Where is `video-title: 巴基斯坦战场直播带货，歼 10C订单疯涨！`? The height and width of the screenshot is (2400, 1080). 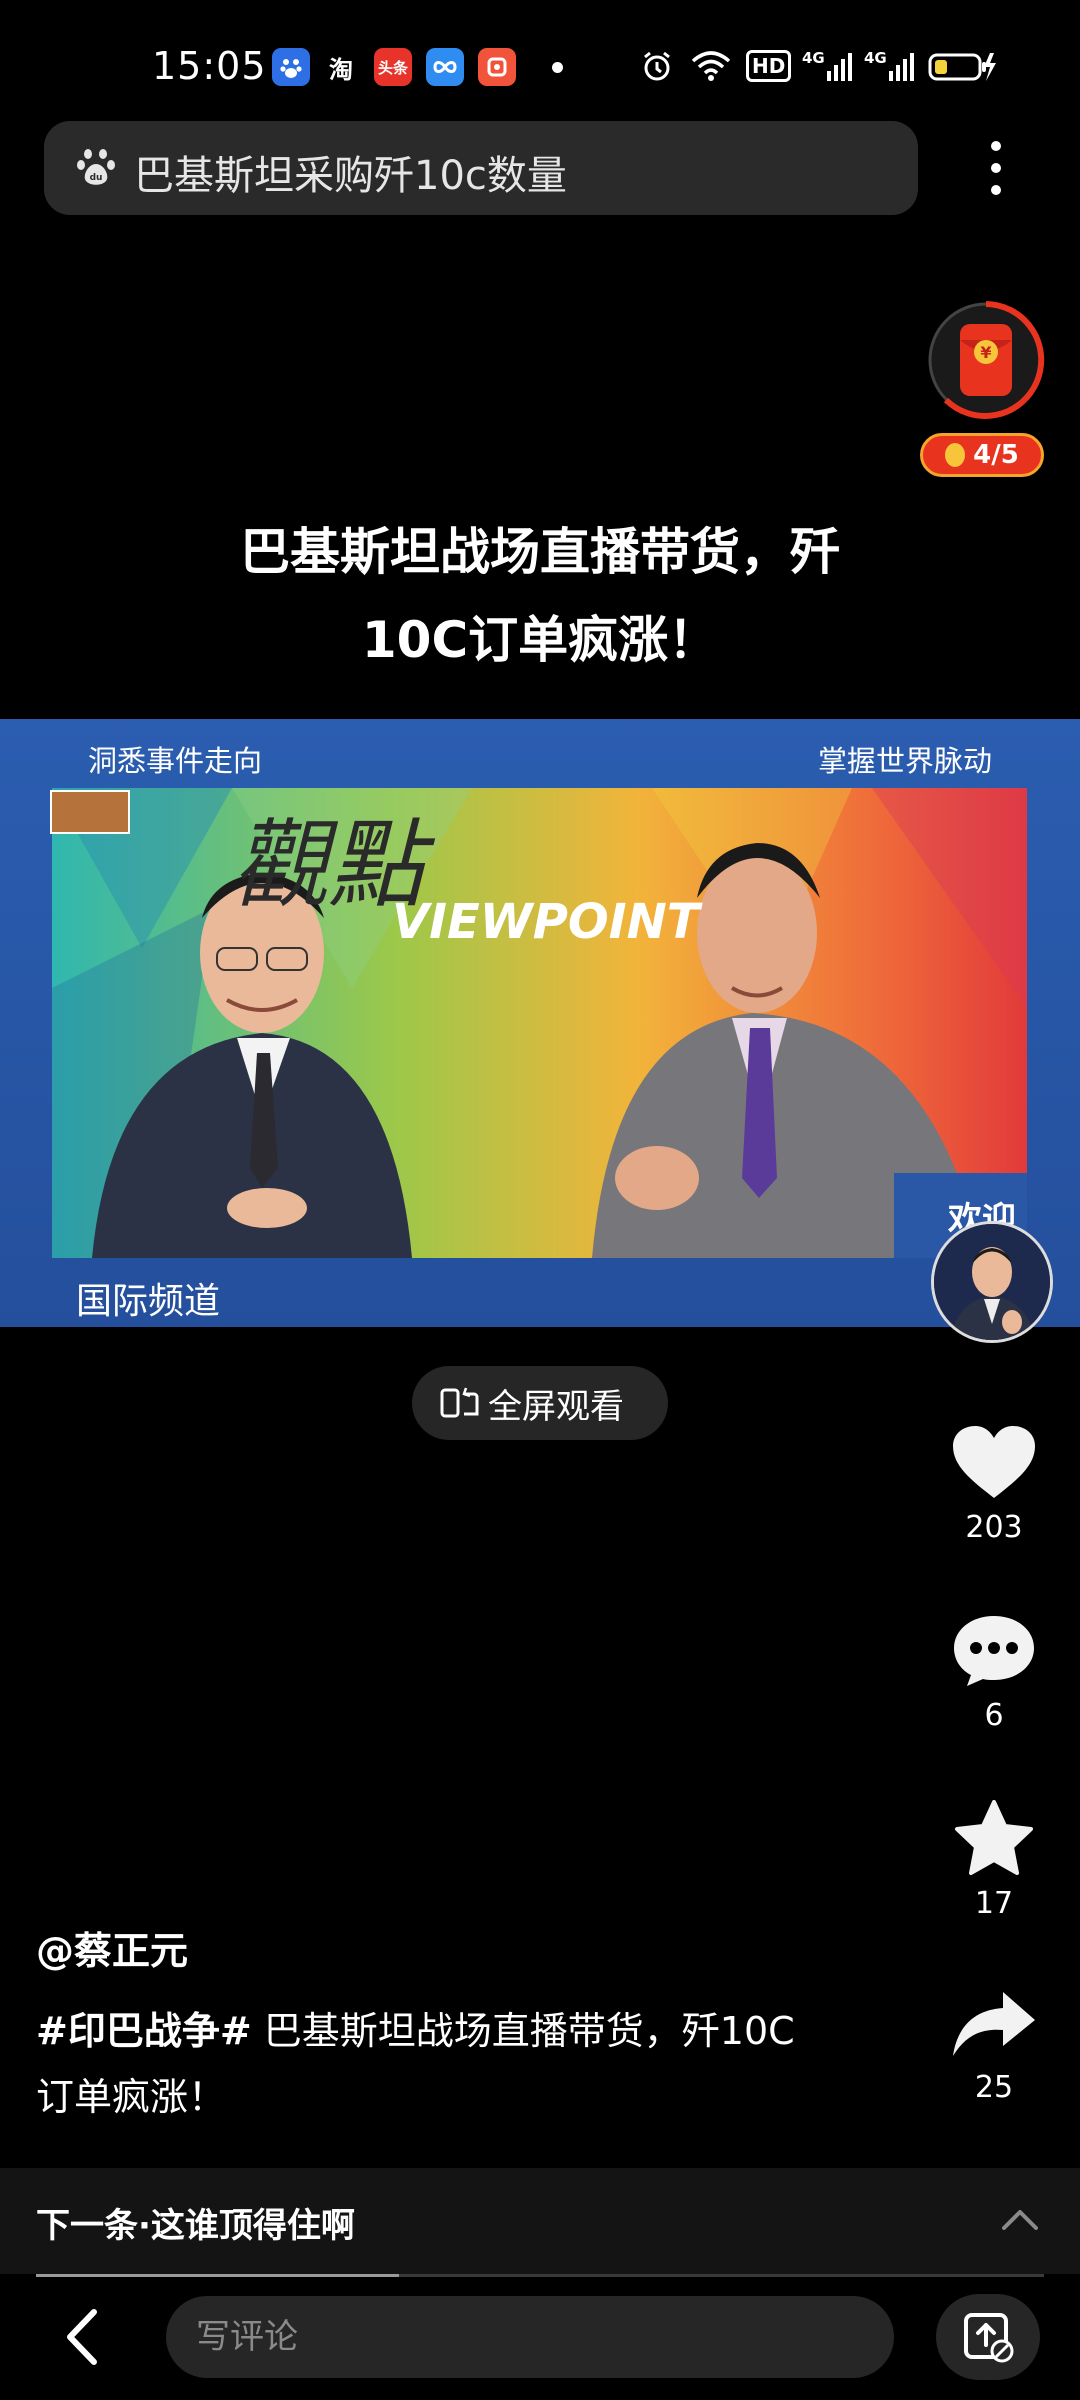 video-title: 巴基斯坦战场直播带货，歼 10C订单疯涨！ is located at coordinates (540, 596).